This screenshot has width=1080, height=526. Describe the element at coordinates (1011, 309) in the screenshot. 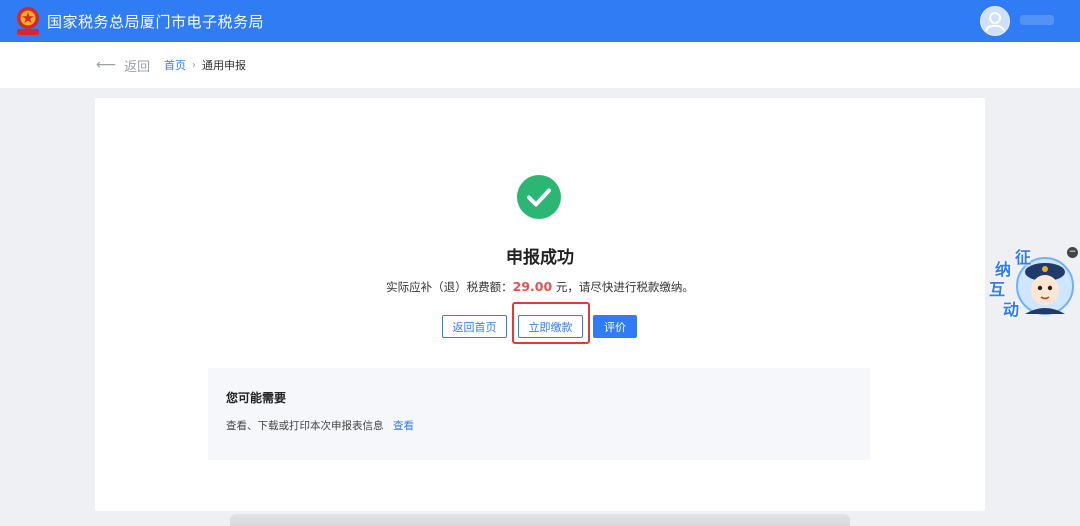

I see `widget-char-4: 动` at that location.